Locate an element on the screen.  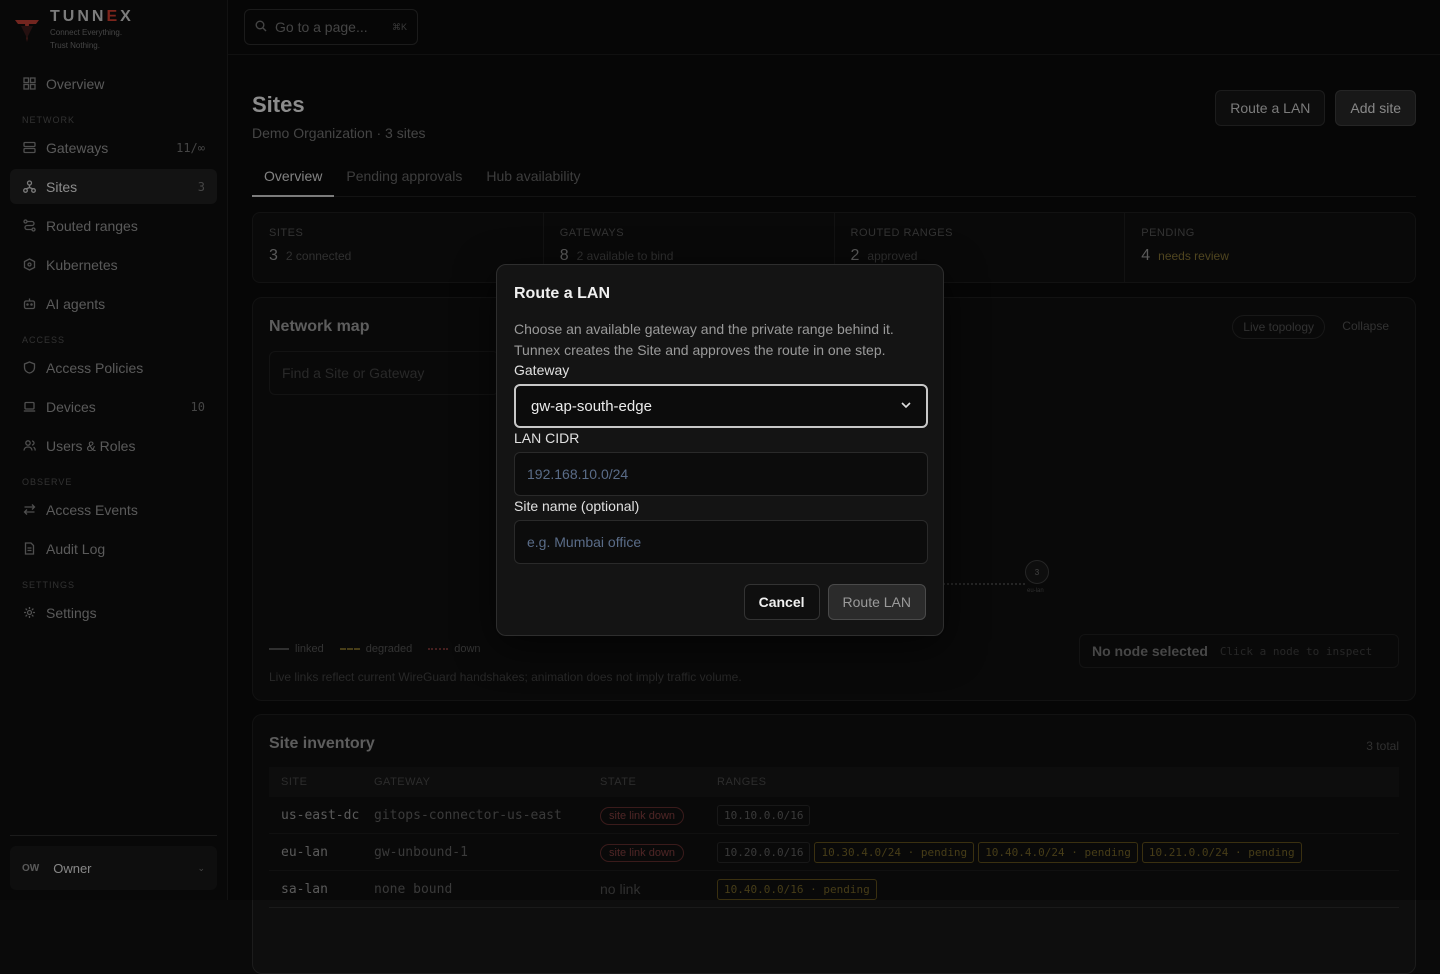
gateway-select-value: gw-ap-south-edge is located at coordinates (591, 406).